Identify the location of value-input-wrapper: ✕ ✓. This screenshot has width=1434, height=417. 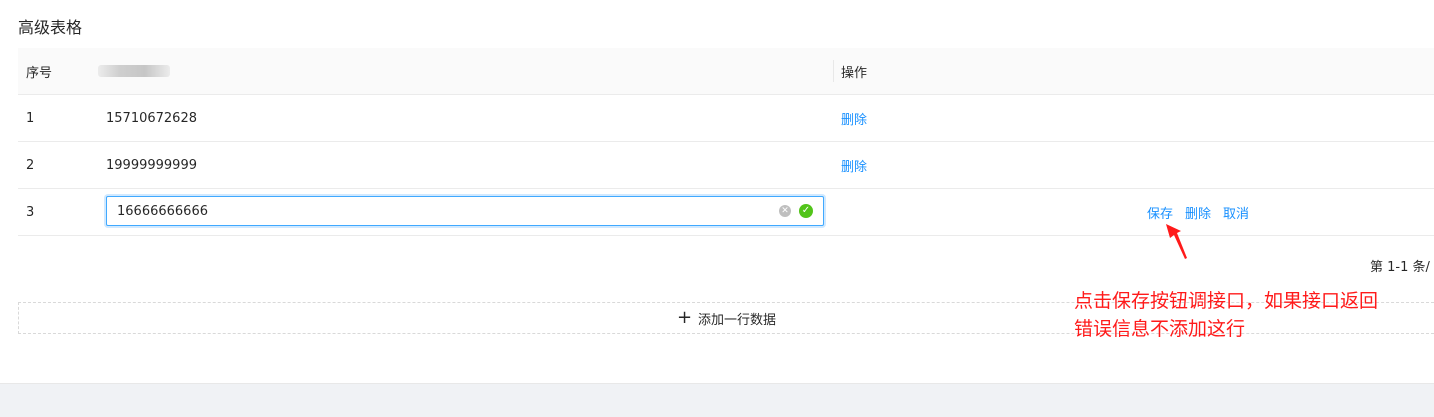
(465, 211).